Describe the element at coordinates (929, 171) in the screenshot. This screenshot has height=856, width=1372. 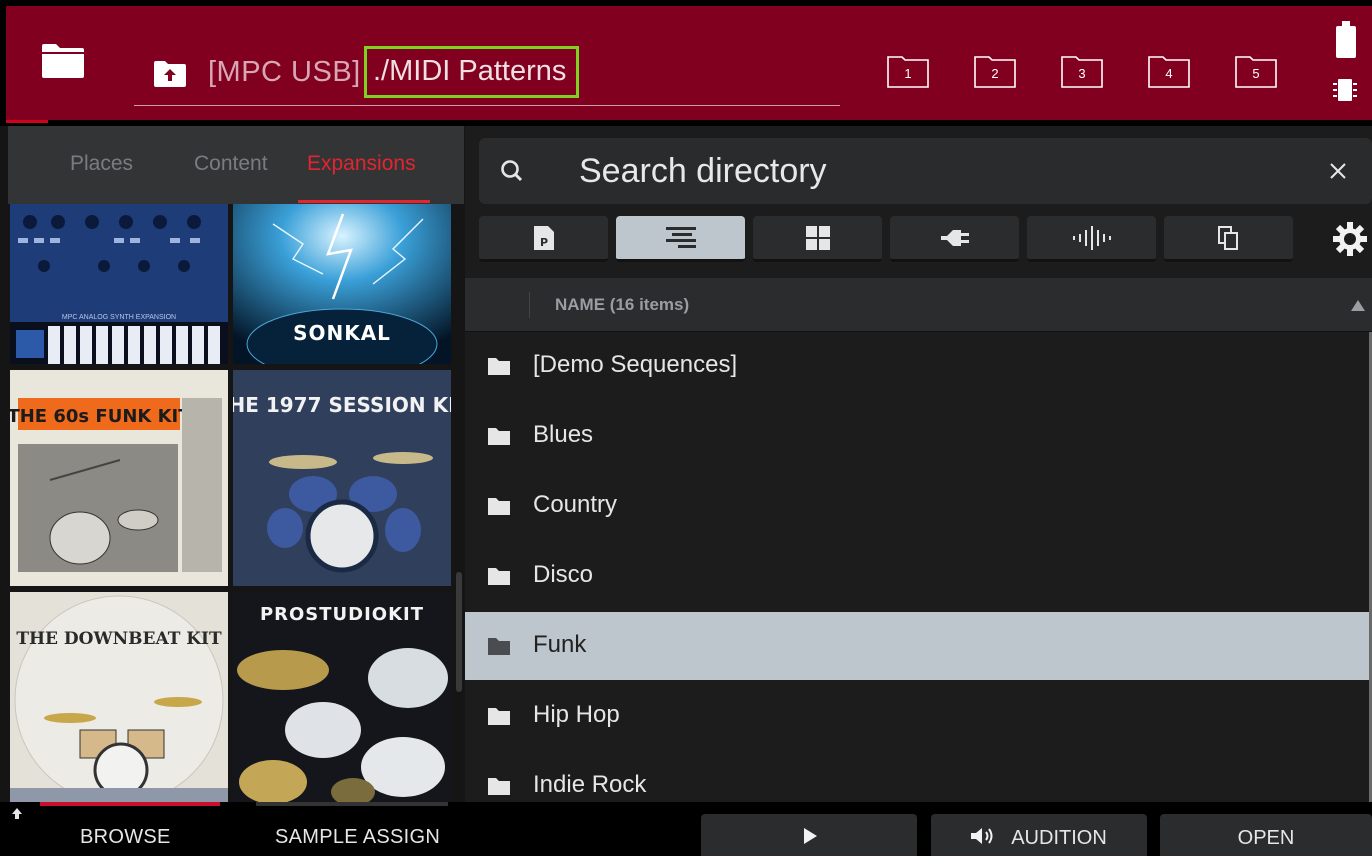
I see `search-input` at that location.